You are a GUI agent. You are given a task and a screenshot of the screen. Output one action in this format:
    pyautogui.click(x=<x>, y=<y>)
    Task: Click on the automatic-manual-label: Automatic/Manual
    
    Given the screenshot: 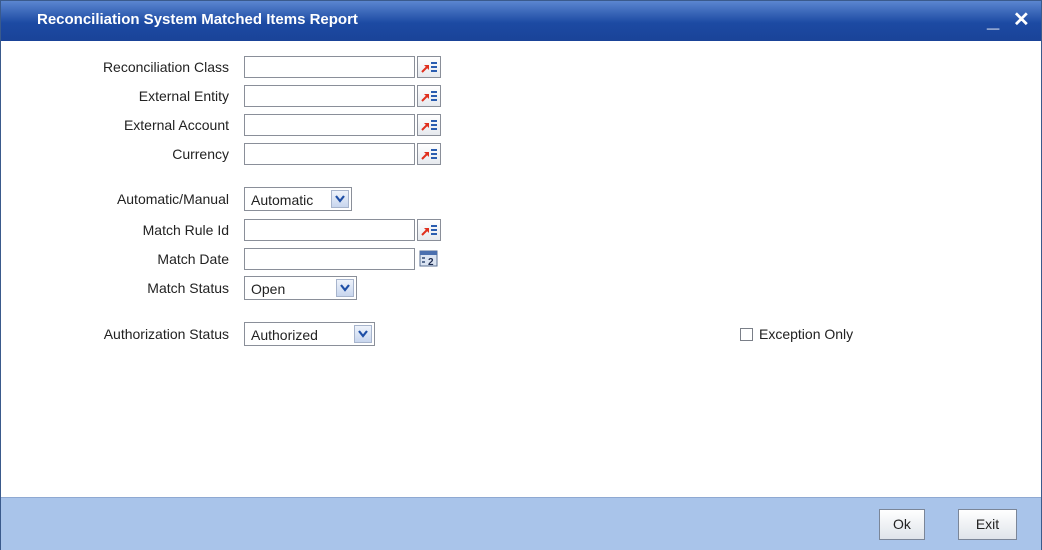 What is the action you would take?
    pyautogui.click(x=172, y=199)
    